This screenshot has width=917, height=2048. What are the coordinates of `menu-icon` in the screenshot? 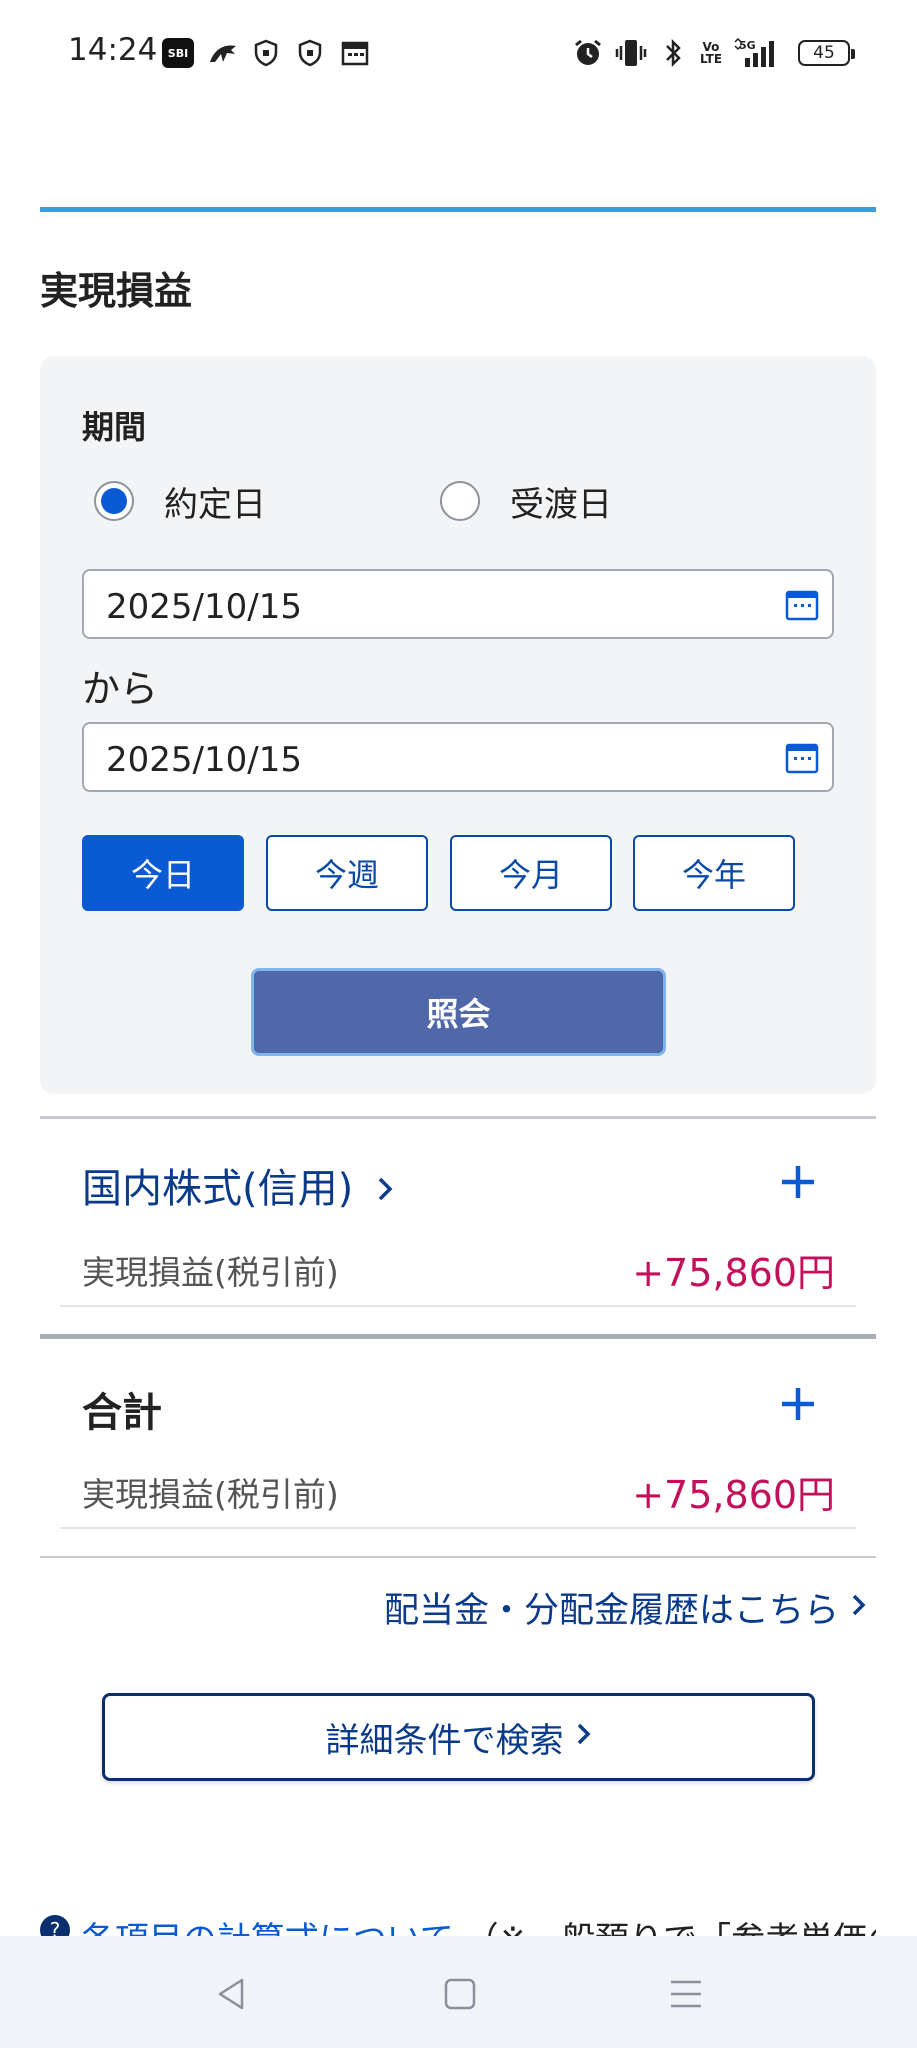 It's located at (686, 1994).